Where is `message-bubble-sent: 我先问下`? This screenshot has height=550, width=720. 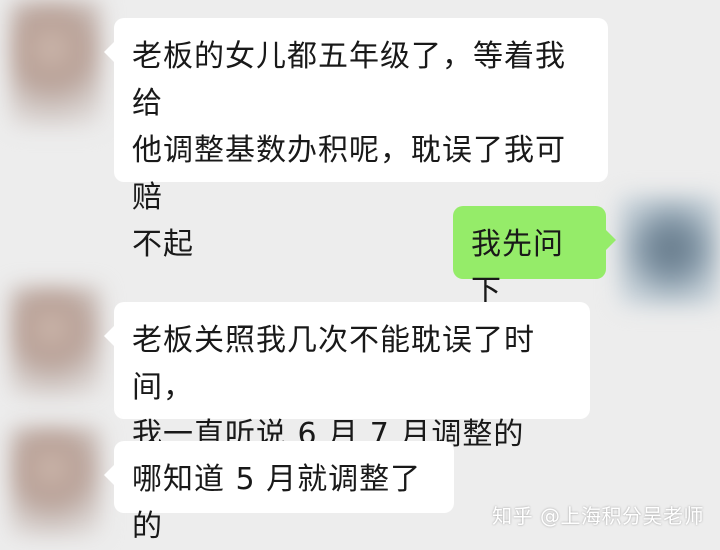 message-bubble-sent: 我先问下 is located at coordinates (534, 257).